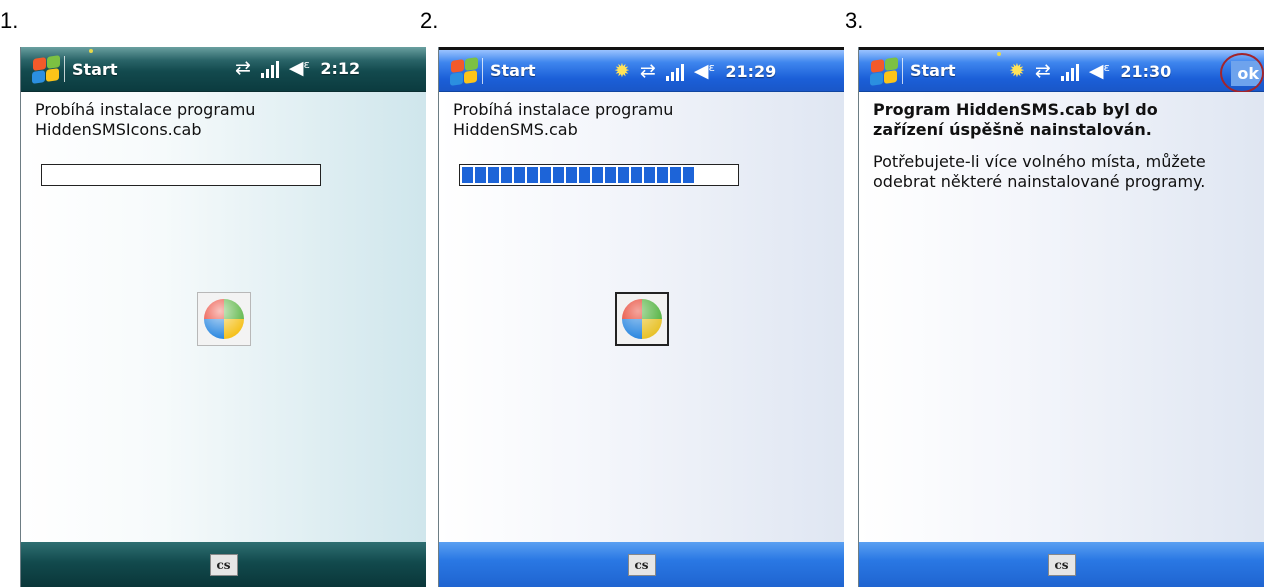  I want to click on title-bar: Start ✹ ⇄ ◀ᵋ 21:29, so click(641, 69).